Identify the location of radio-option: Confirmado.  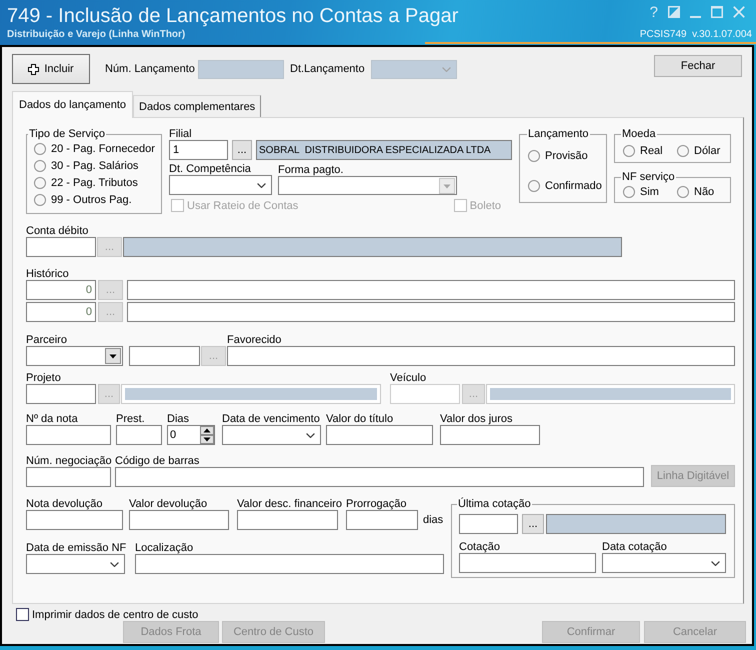
(565, 185).